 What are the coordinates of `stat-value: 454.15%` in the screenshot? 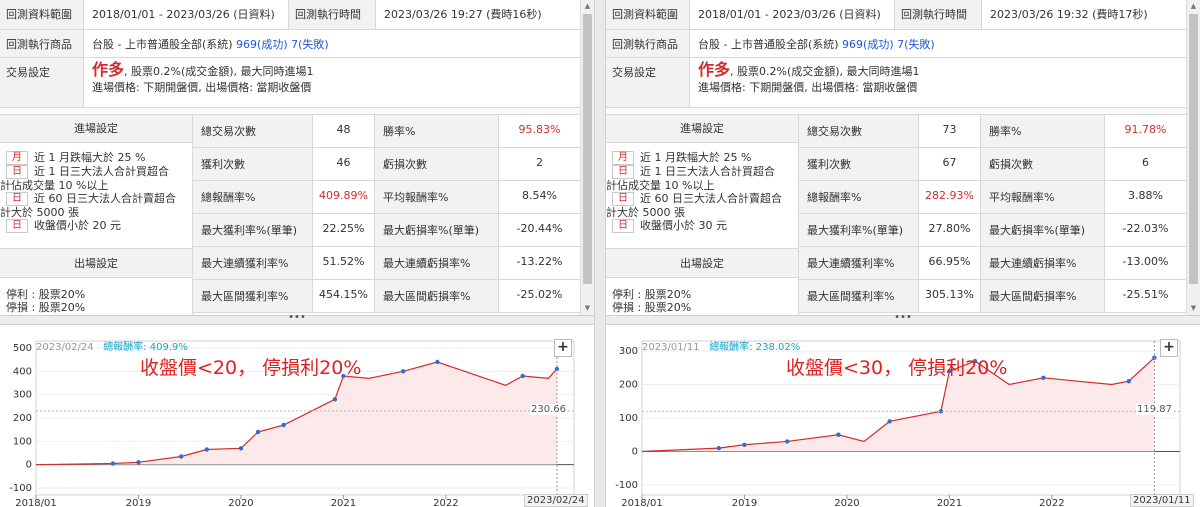 It's located at (344, 296).